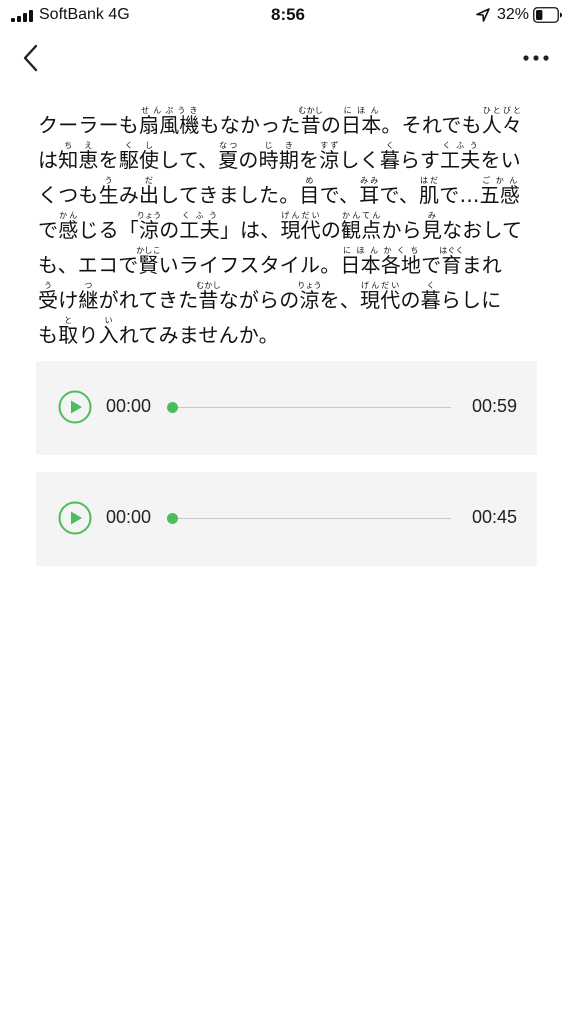  Describe the element at coordinates (494, 517) in the screenshot. I see `duration: 00:45` at that location.